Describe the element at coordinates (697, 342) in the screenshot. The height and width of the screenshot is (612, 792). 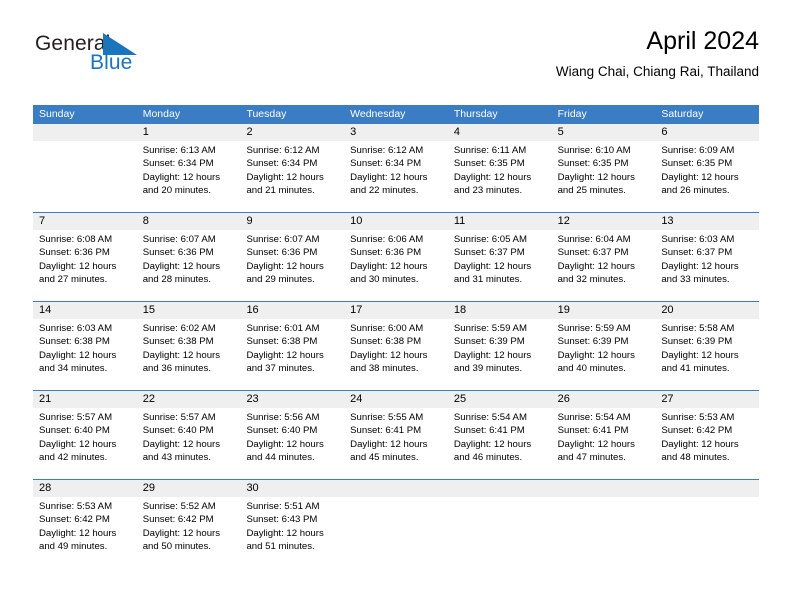
I see `sunset-text: Sunset: 6:39 PM` at that location.